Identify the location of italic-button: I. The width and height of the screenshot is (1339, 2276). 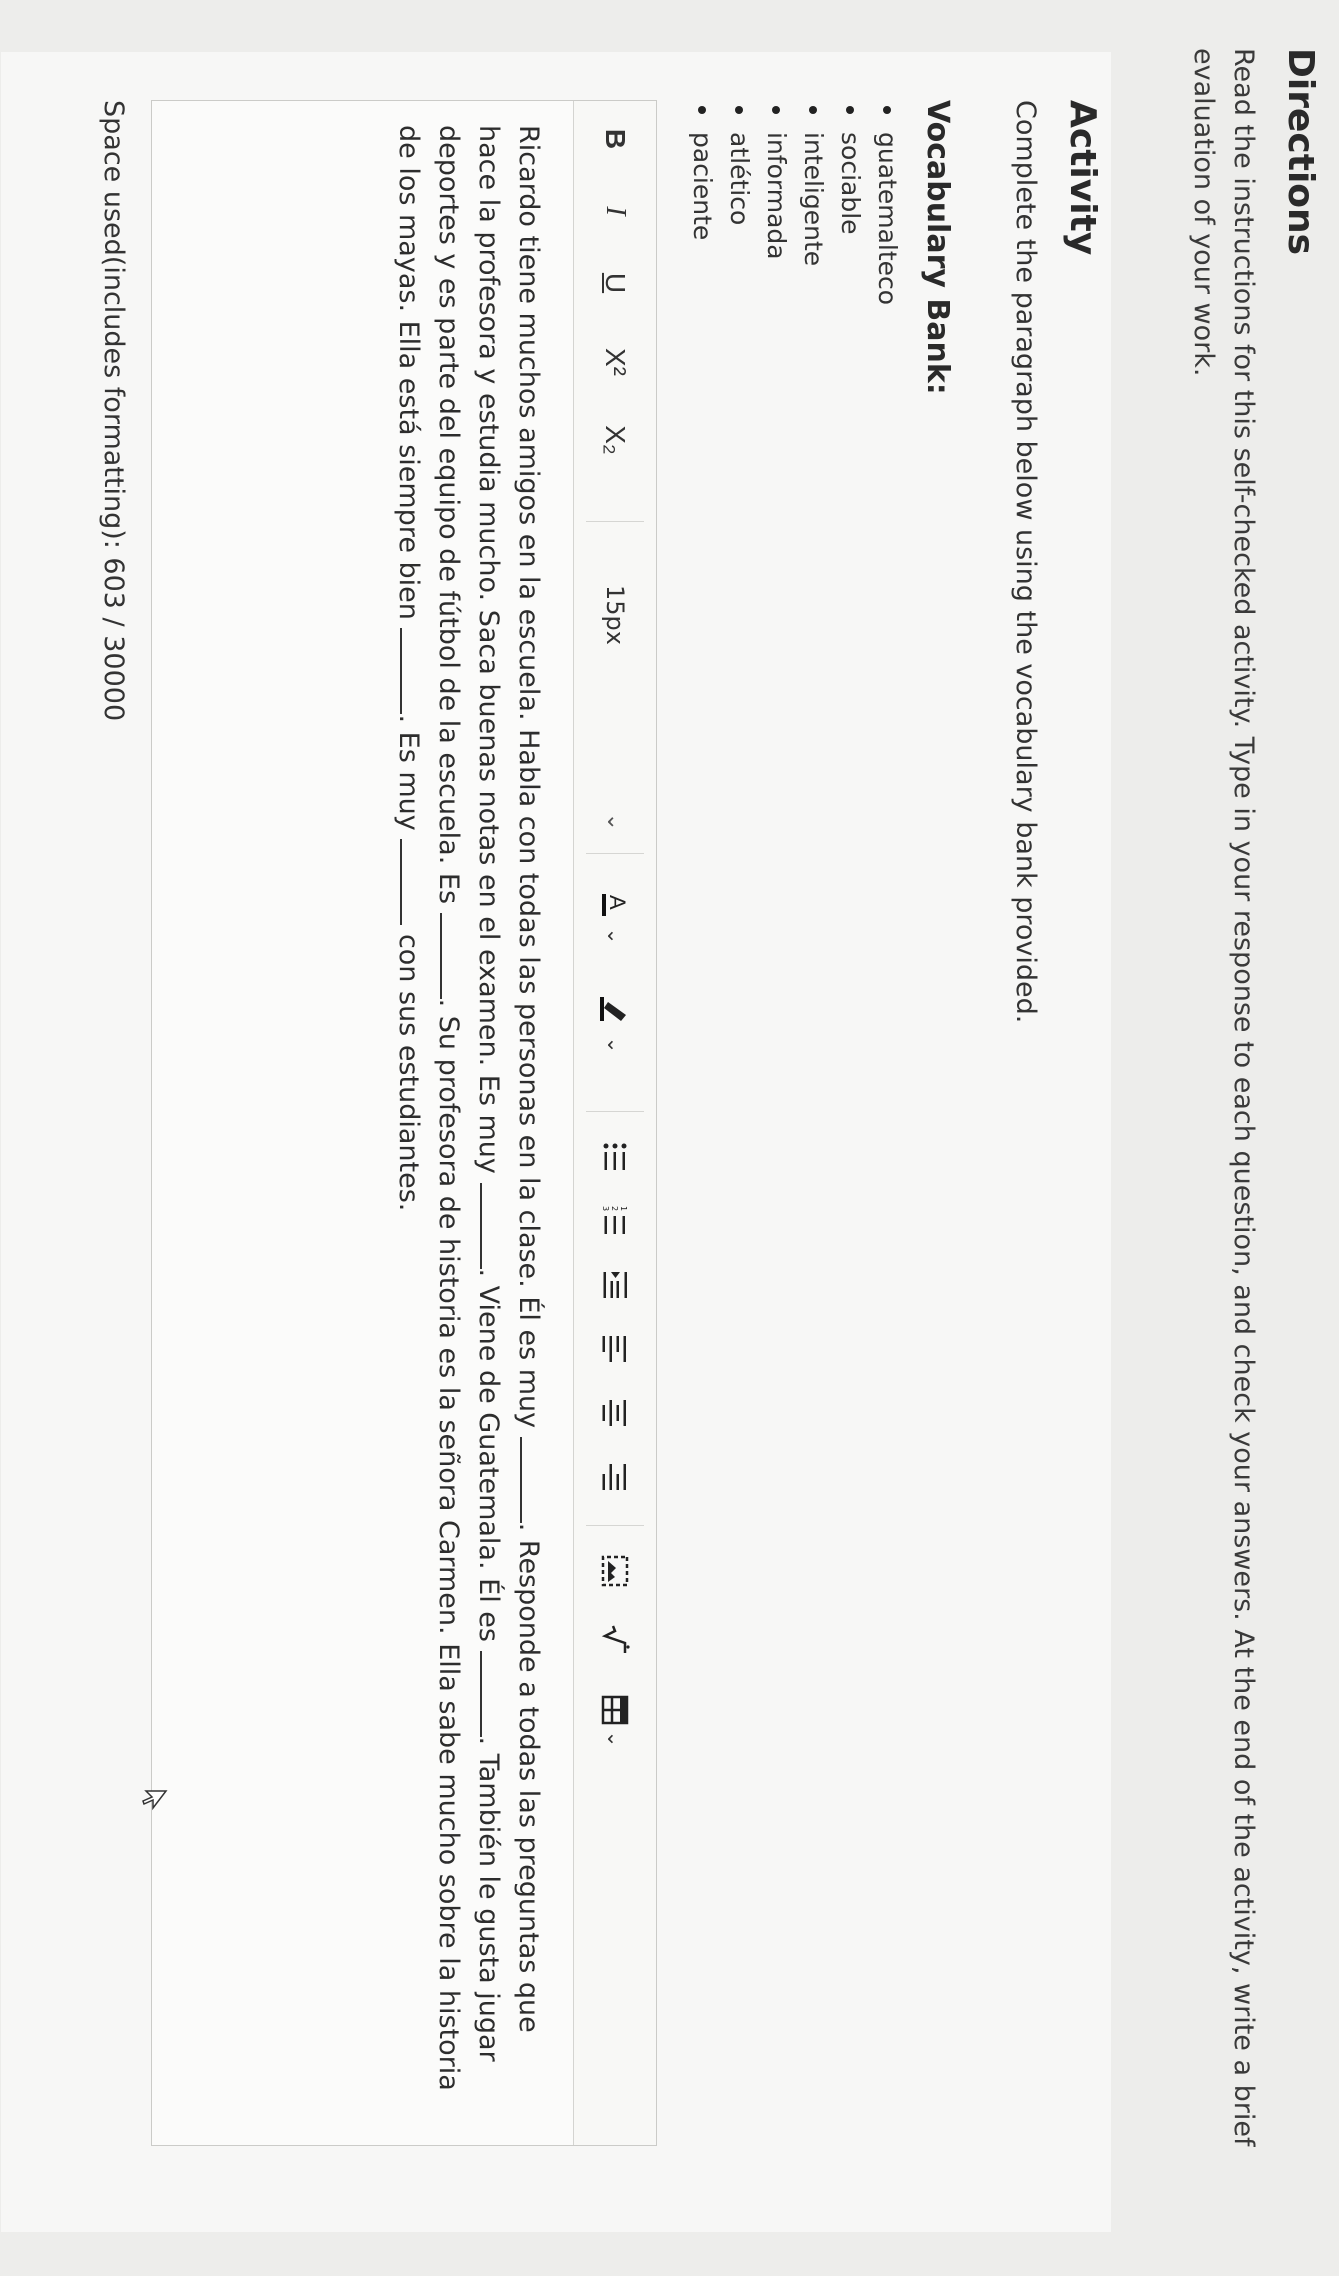
(615, 211).